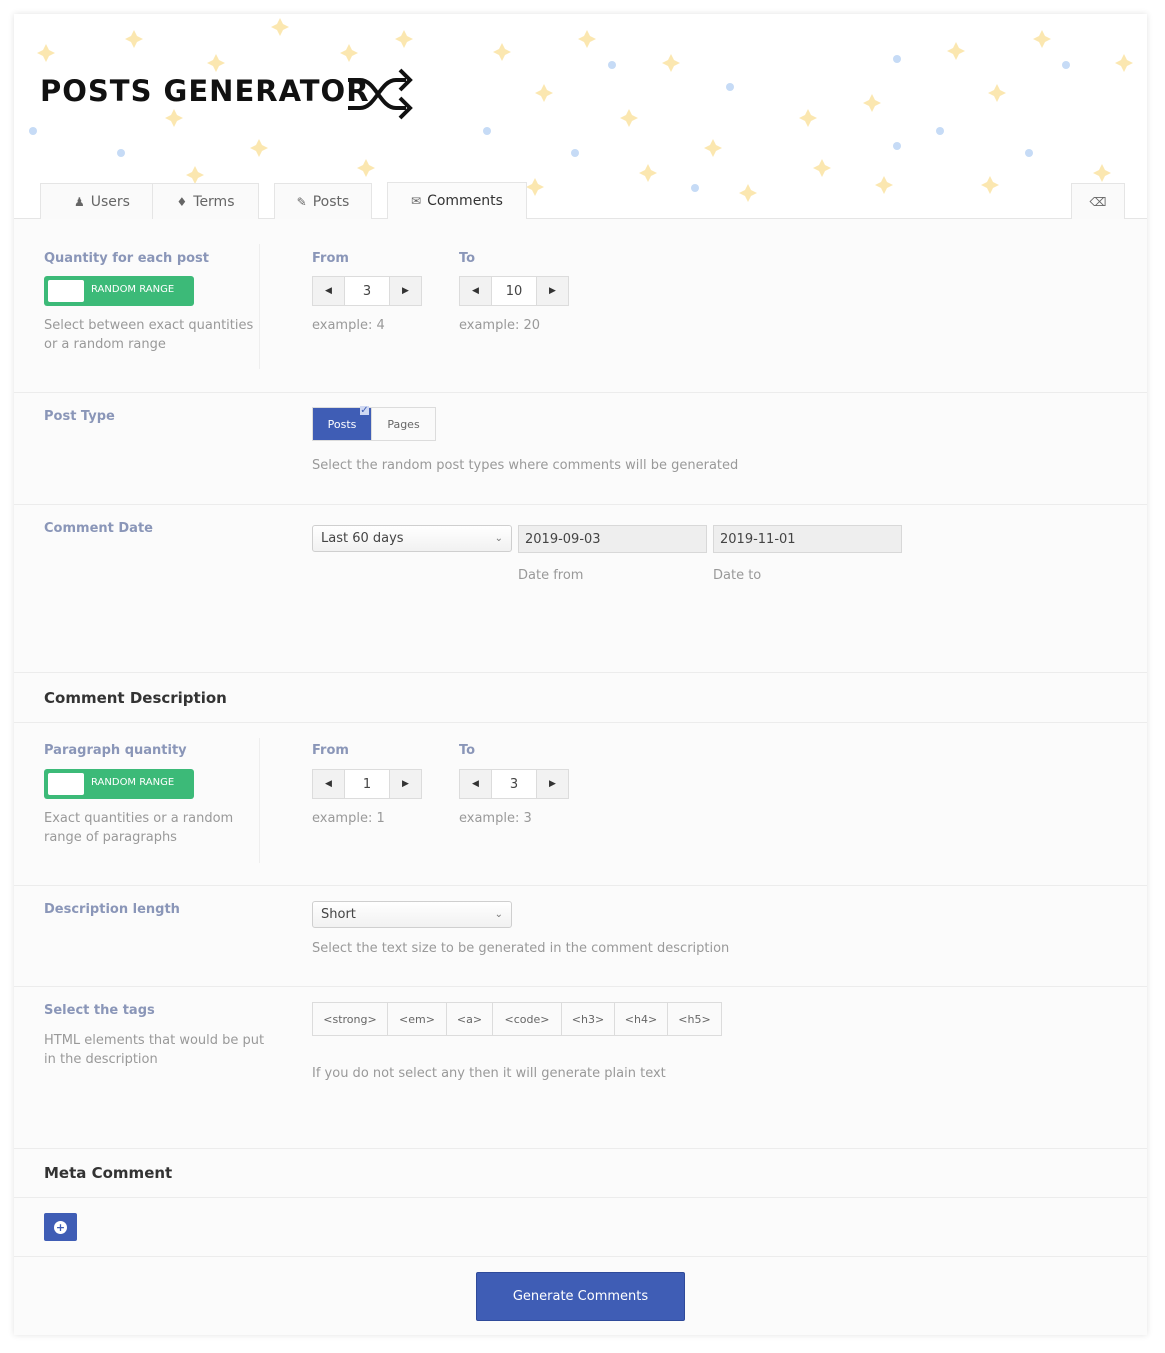 Image resolution: width=1165 pixels, height=1353 pixels. Describe the element at coordinates (580, 200) in the screenshot. I see `tab-bar: ♟ Users ♦ Terms ✎ Posts ✉ Comments ⌫` at that location.